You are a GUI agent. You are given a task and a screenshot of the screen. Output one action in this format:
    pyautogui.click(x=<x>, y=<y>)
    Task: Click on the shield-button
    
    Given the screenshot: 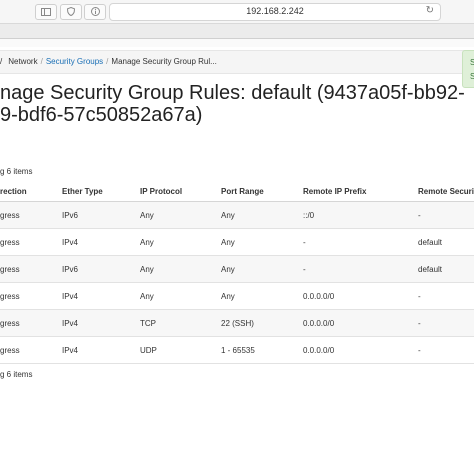 What is the action you would take?
    pyautogui.click(x=71, y=12)
    